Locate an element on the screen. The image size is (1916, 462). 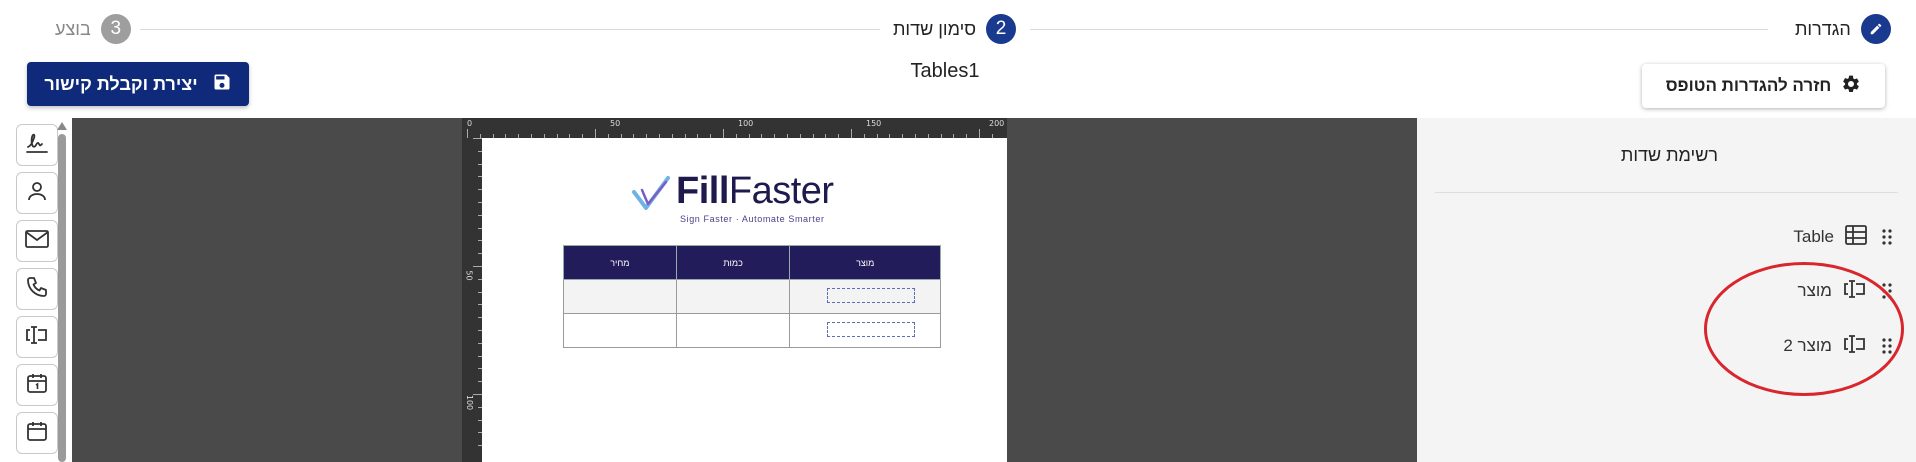
column-header: מחיר is located at coordinates (620, 262).